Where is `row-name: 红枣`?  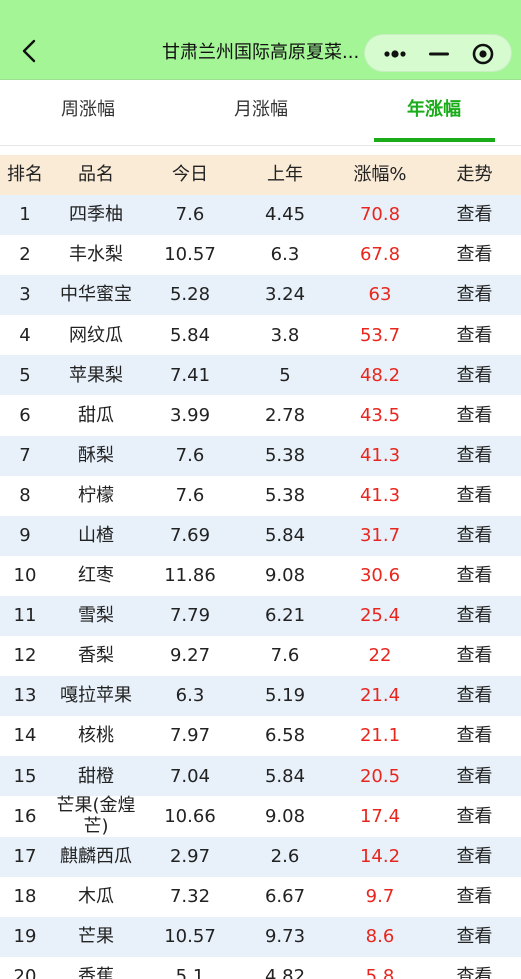
row-name: 红枣 is located at coordinates (96, 576).